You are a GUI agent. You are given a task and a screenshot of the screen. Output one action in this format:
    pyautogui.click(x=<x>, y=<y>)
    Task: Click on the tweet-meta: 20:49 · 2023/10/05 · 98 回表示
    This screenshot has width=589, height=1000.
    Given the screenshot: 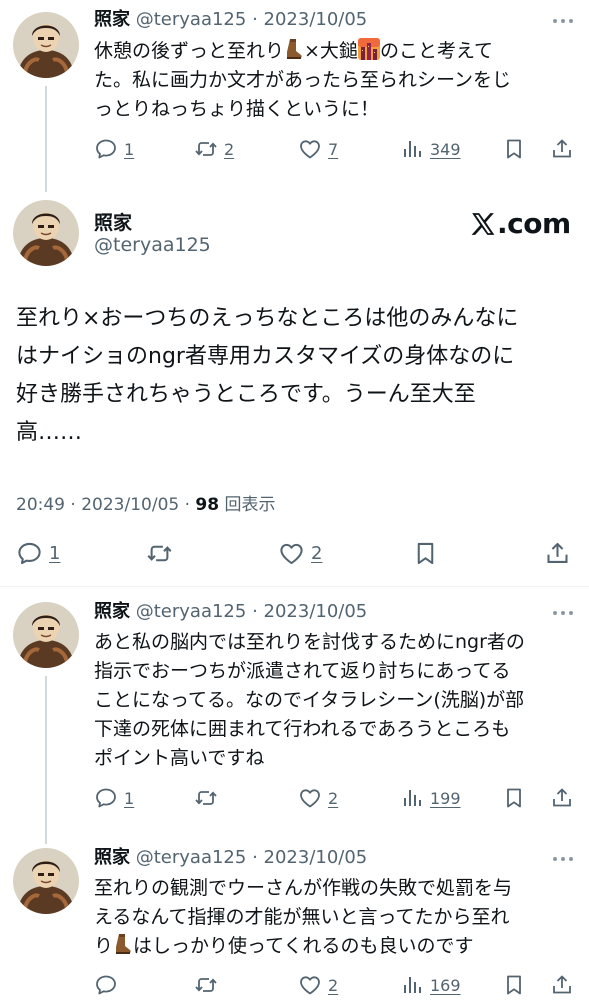 What is the action you would take?
    pyautogui.click(x=146, y=502)
    